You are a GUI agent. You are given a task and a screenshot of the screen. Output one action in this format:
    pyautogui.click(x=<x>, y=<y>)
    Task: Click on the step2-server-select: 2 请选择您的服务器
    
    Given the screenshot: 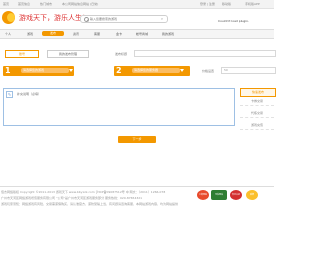 What is the action you would take?
    pyautogui.click(x=152, y=71)
    